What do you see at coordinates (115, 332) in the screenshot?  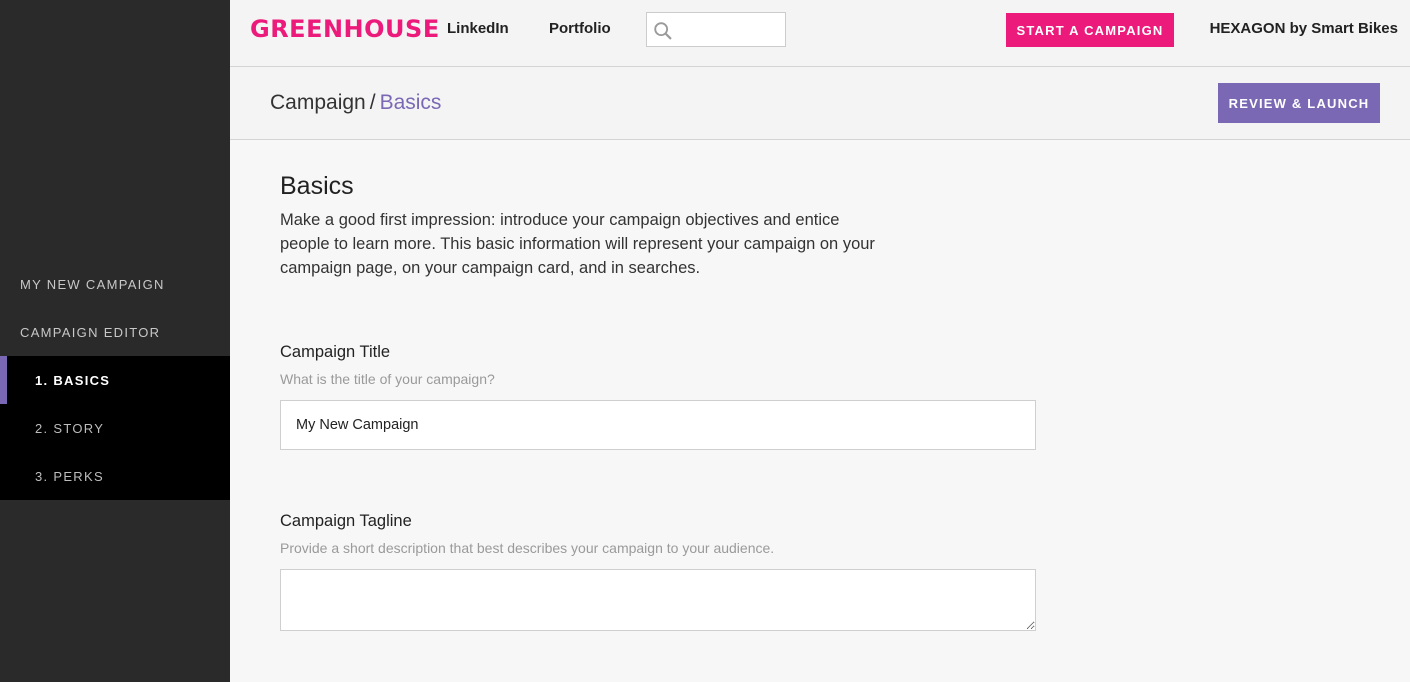 I see `sidebar-item-campaign-editor: CAMPAIGN EDITOR` at bounding box center [115, 332].